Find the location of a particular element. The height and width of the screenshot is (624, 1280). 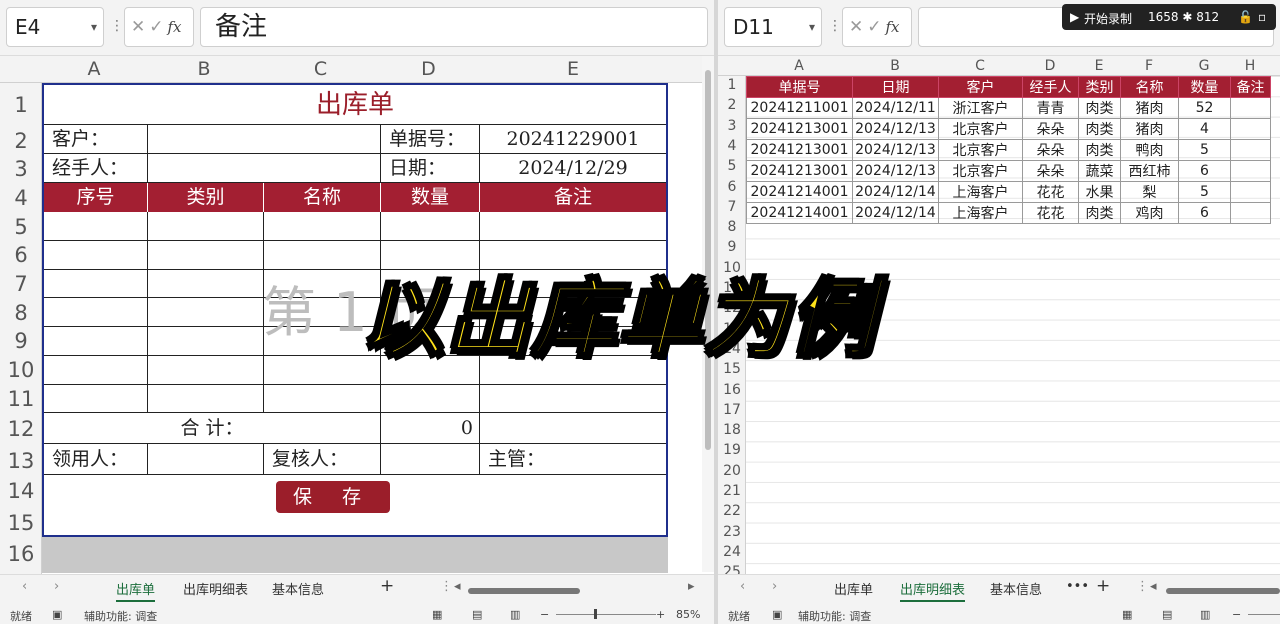

tab-basic: 基本信息 is located at coordinates (1016, 588).